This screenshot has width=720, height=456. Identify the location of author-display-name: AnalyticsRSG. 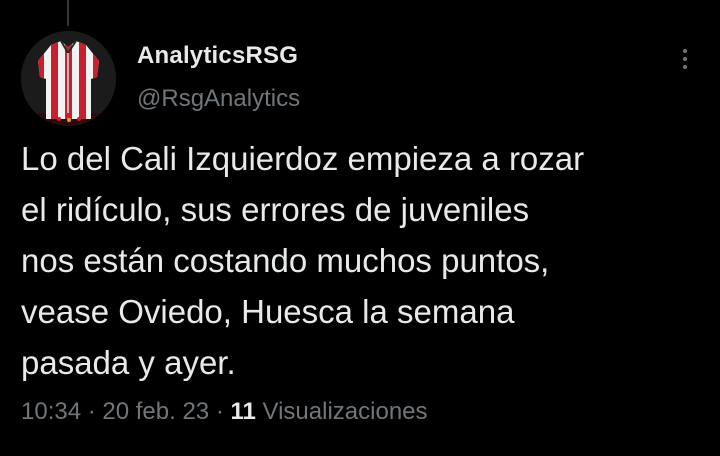
(217, 56).